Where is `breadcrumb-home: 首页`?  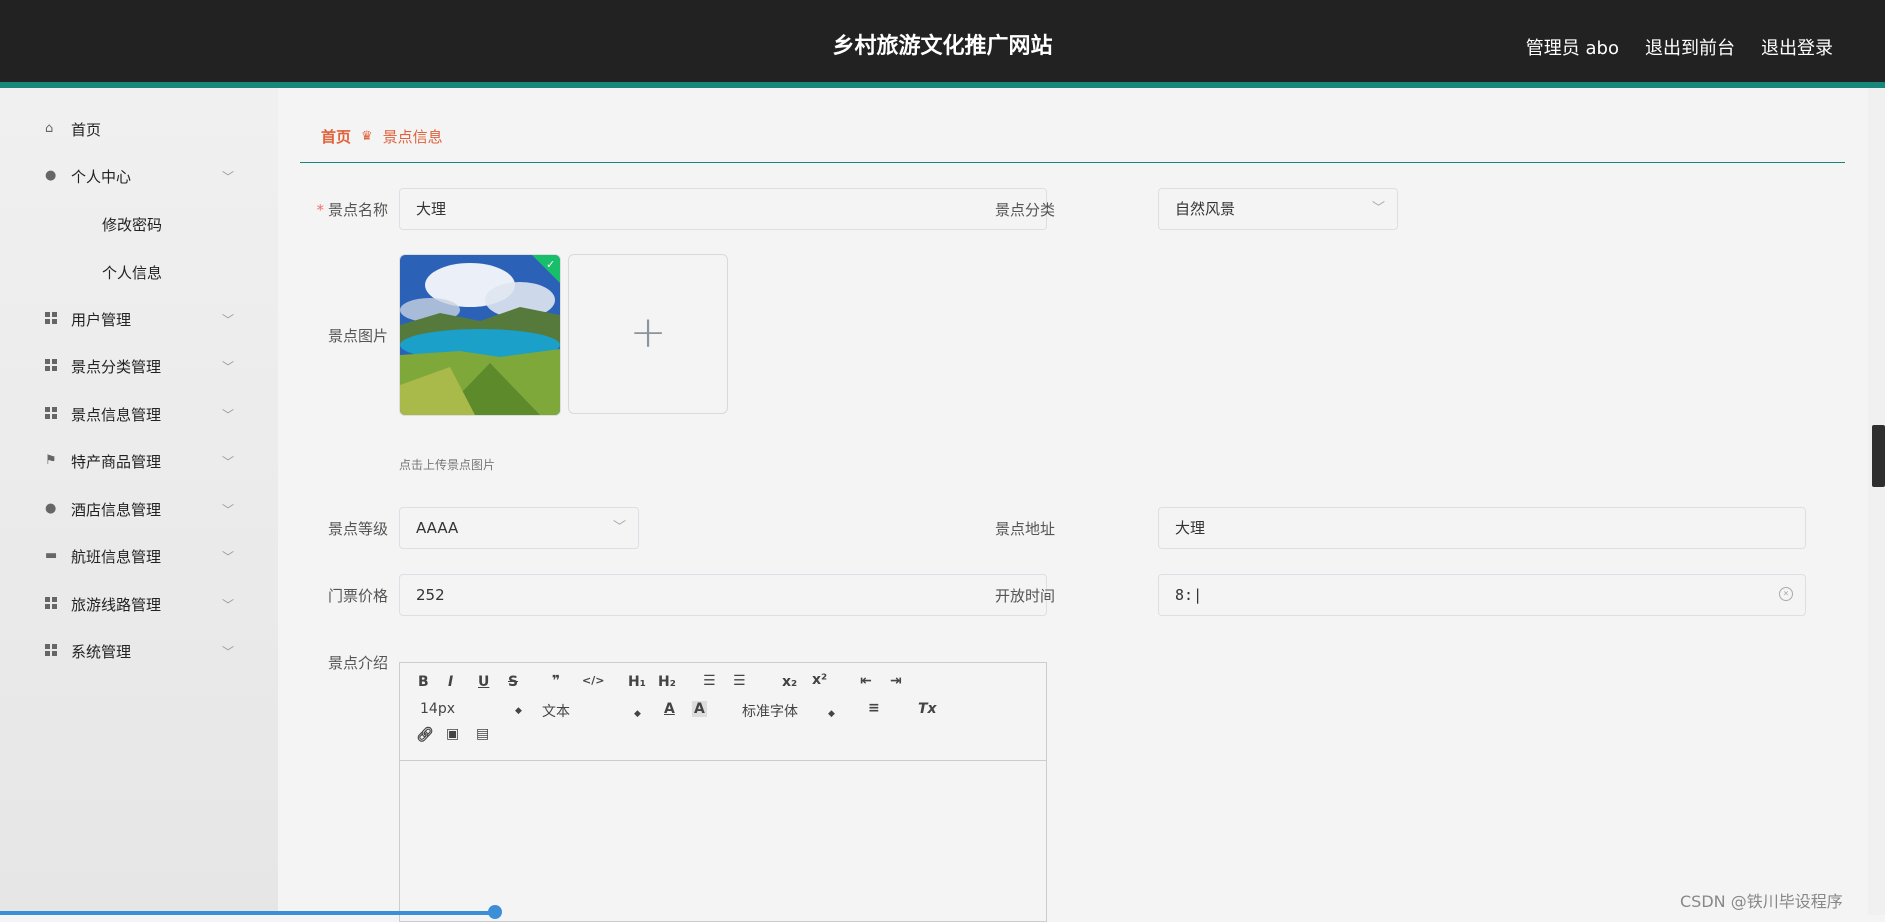
breadcrumb-home: 首页 is located at coordinates (336, 136).